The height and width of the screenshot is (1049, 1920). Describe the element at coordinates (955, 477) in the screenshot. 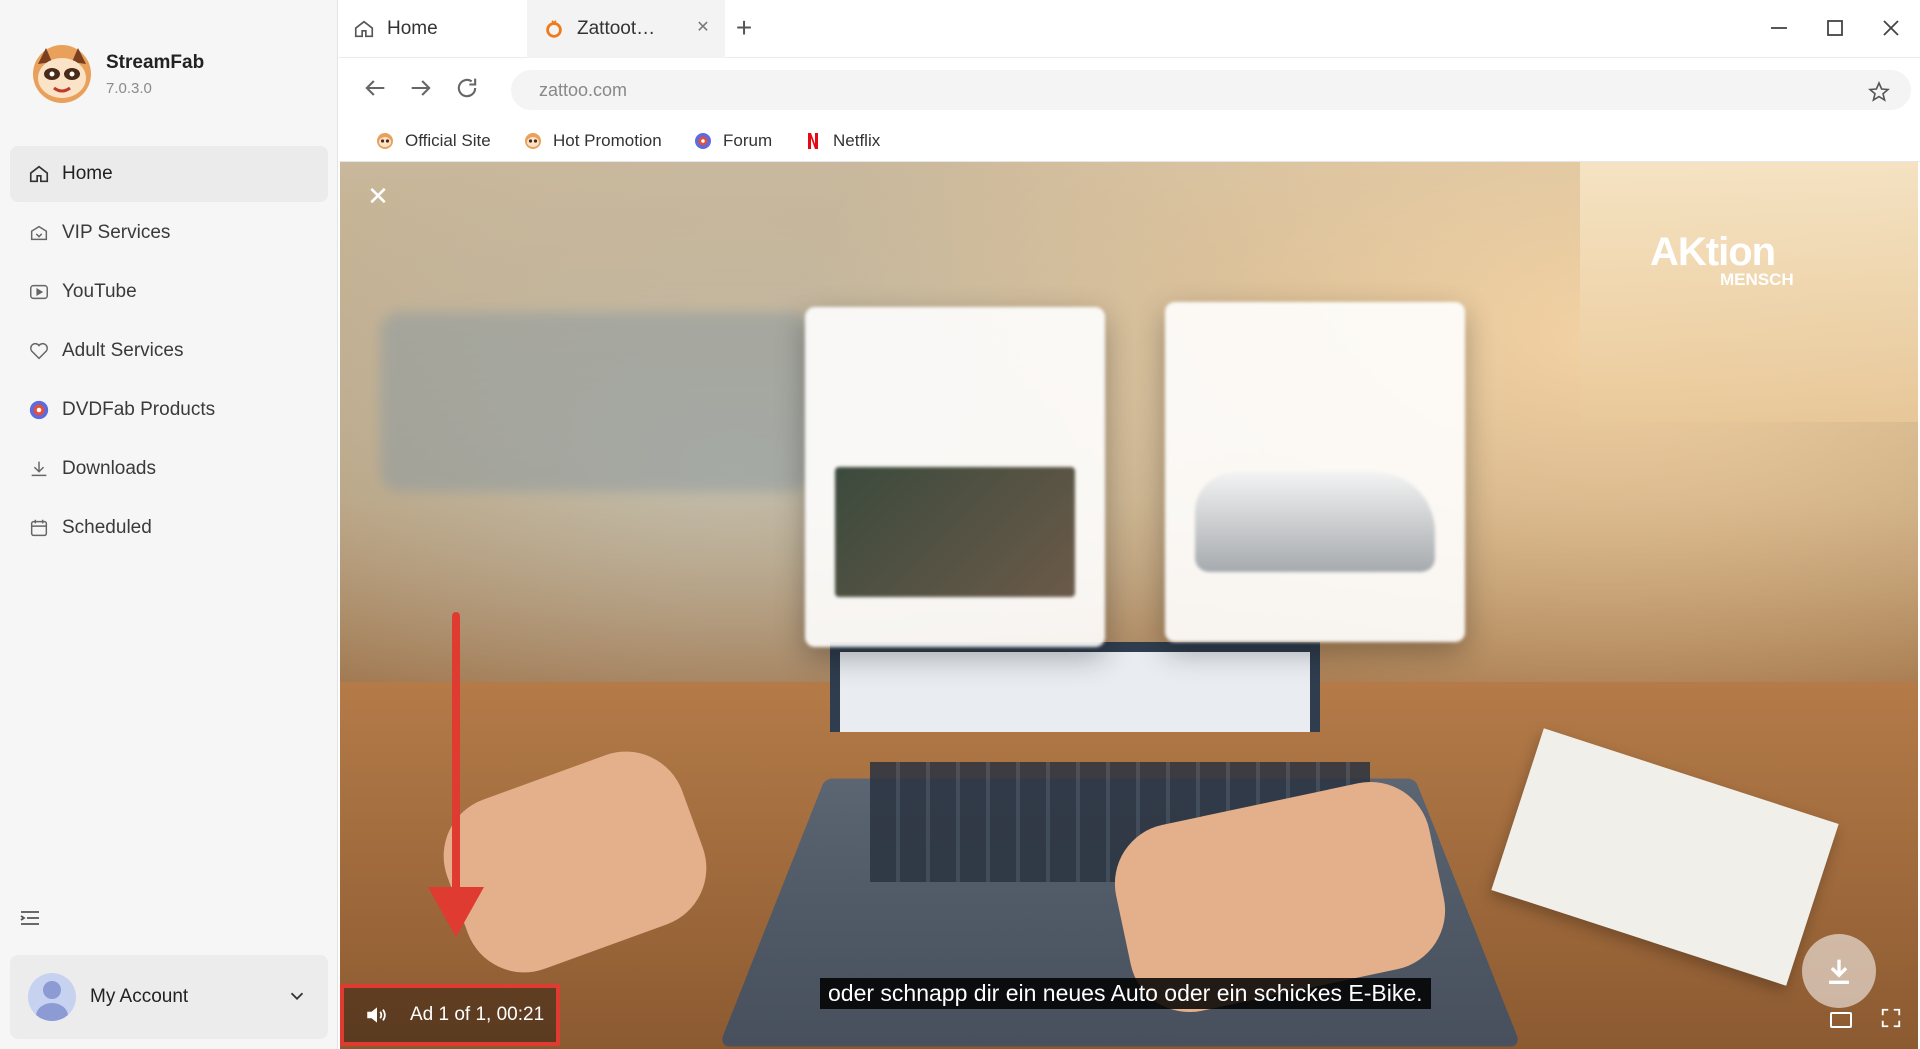

I see `video-frame-house-card` at that location.